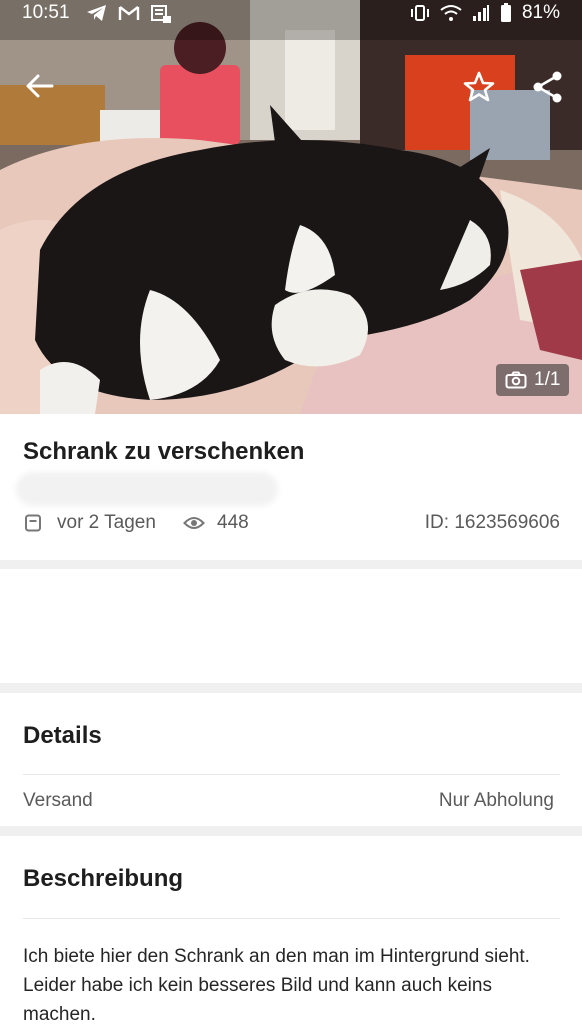  I want to click on vibrate-icon, so click(419, 13).